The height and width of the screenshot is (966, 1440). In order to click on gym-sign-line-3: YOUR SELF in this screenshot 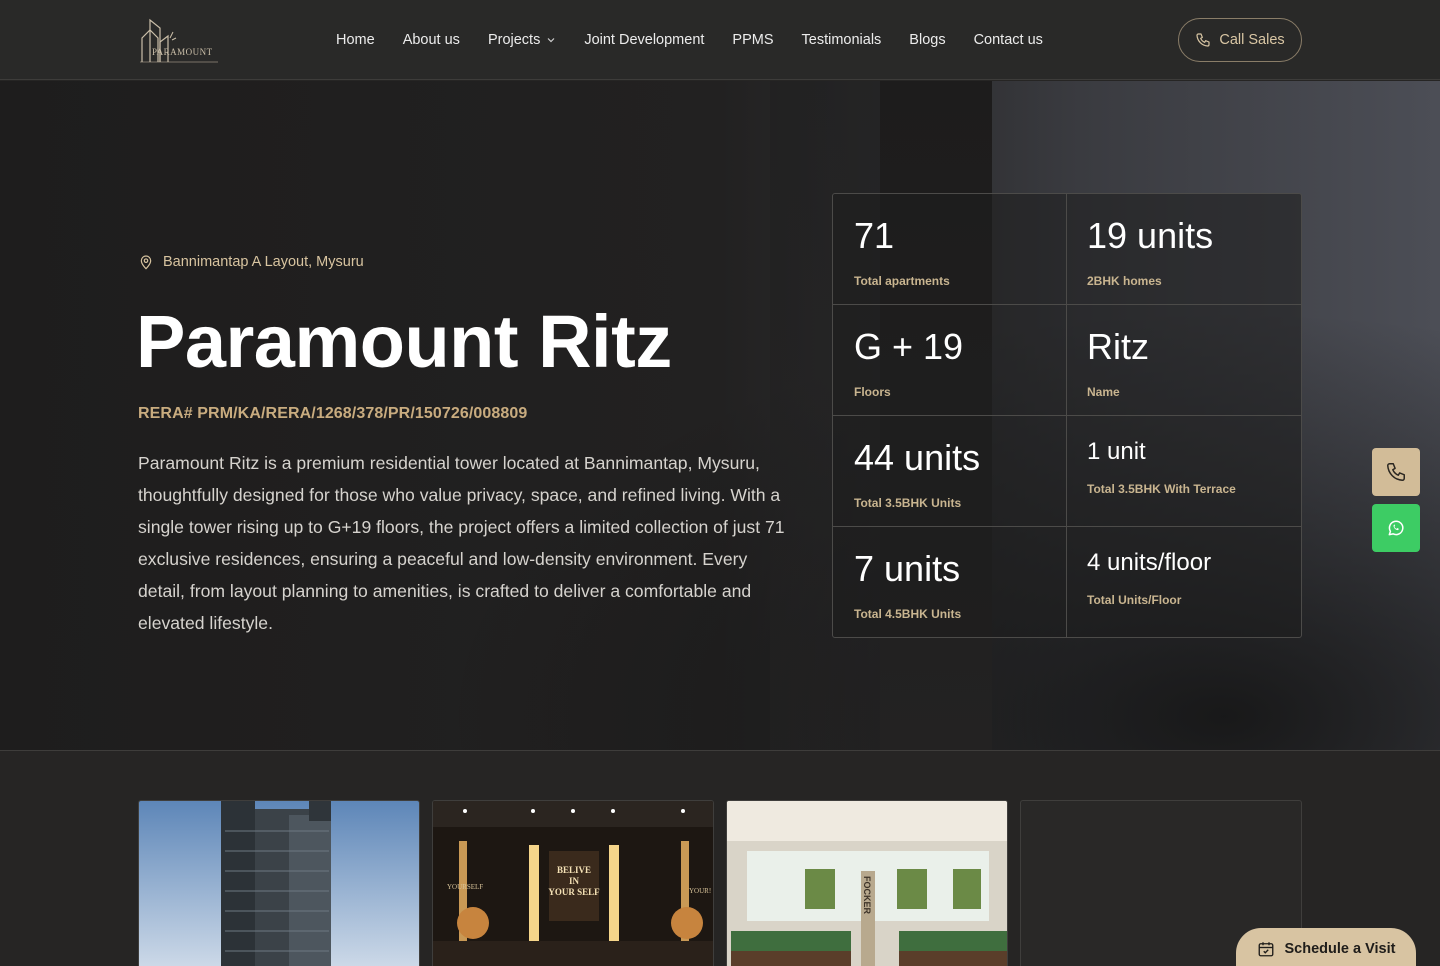, I will do `click(574, 892)`.